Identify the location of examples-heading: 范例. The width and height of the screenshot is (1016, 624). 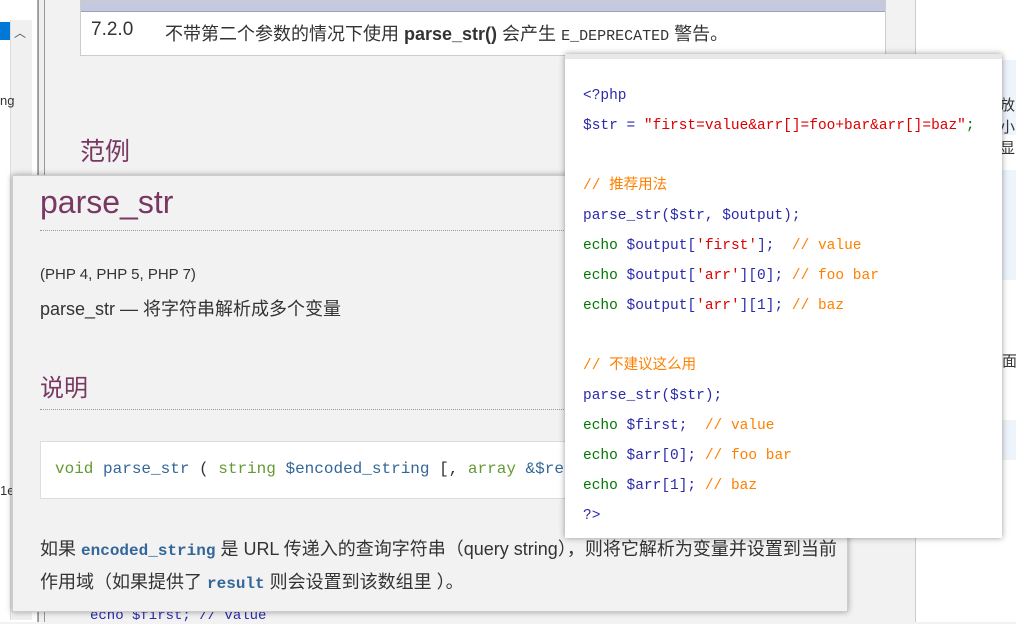
(105, 152).